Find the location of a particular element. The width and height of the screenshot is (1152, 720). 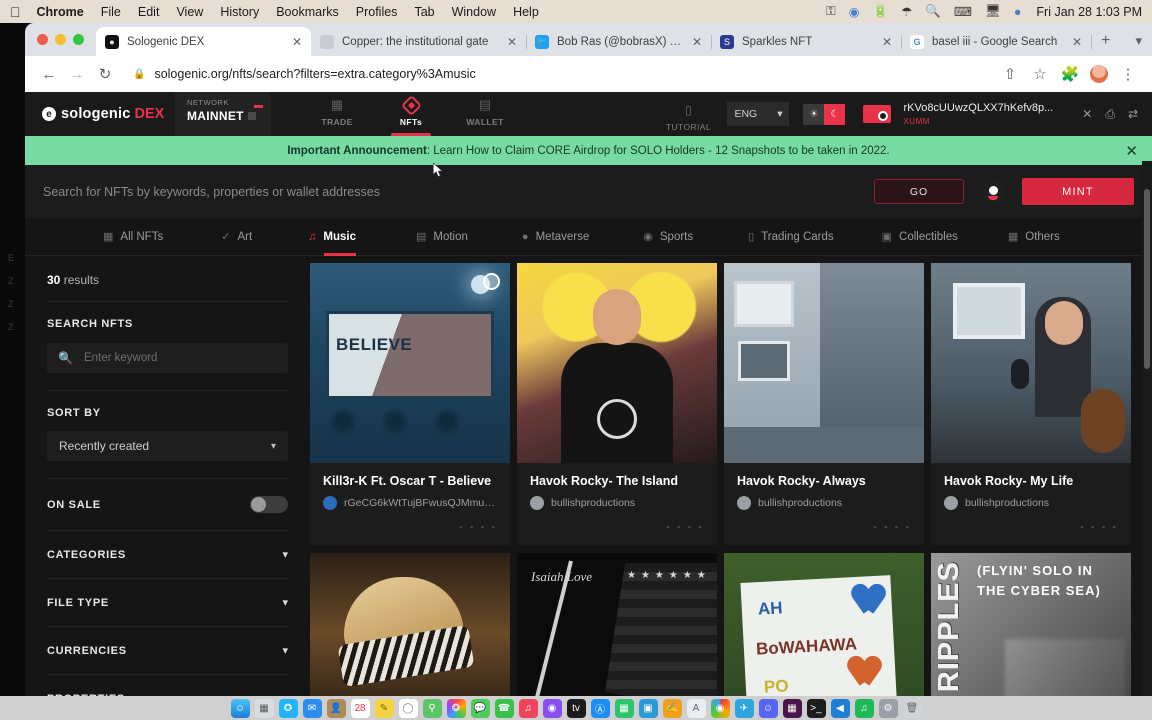

window-close-button is located at coordinates (42, 39).